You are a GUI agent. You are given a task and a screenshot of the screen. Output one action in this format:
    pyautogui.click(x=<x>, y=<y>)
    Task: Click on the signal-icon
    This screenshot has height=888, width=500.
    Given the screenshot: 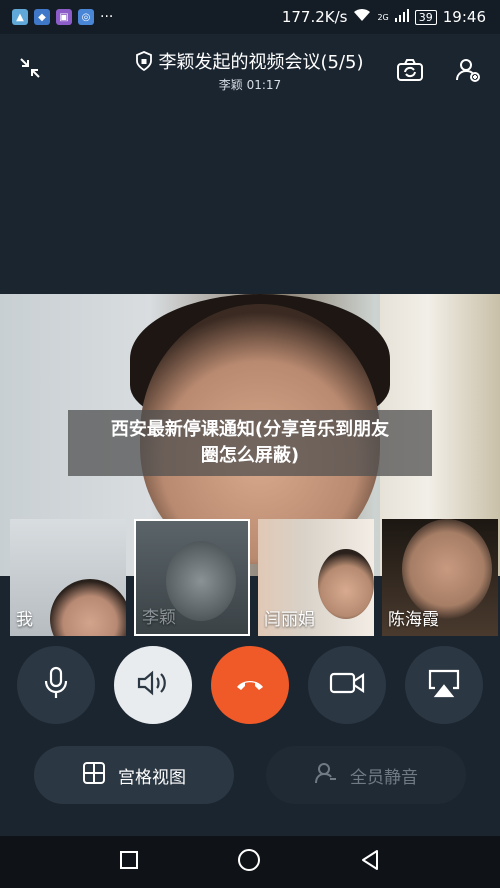 What is the action you would take?
    pyautogui.click(x=401, y=17)
    